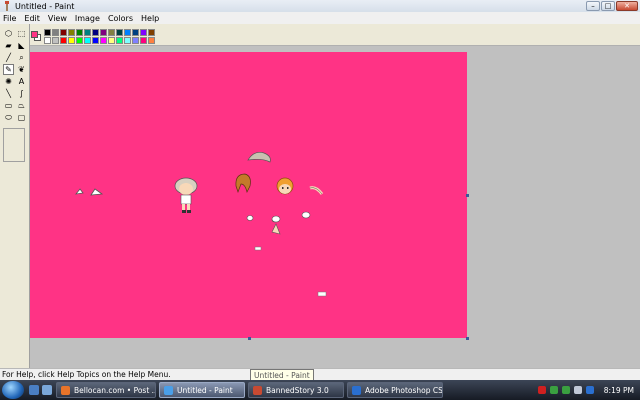 Image resolution: width=640 pixels, height=400 pixels. I want to click on menu-bar: File Edit View Image Colors Help, so click(320, 18).